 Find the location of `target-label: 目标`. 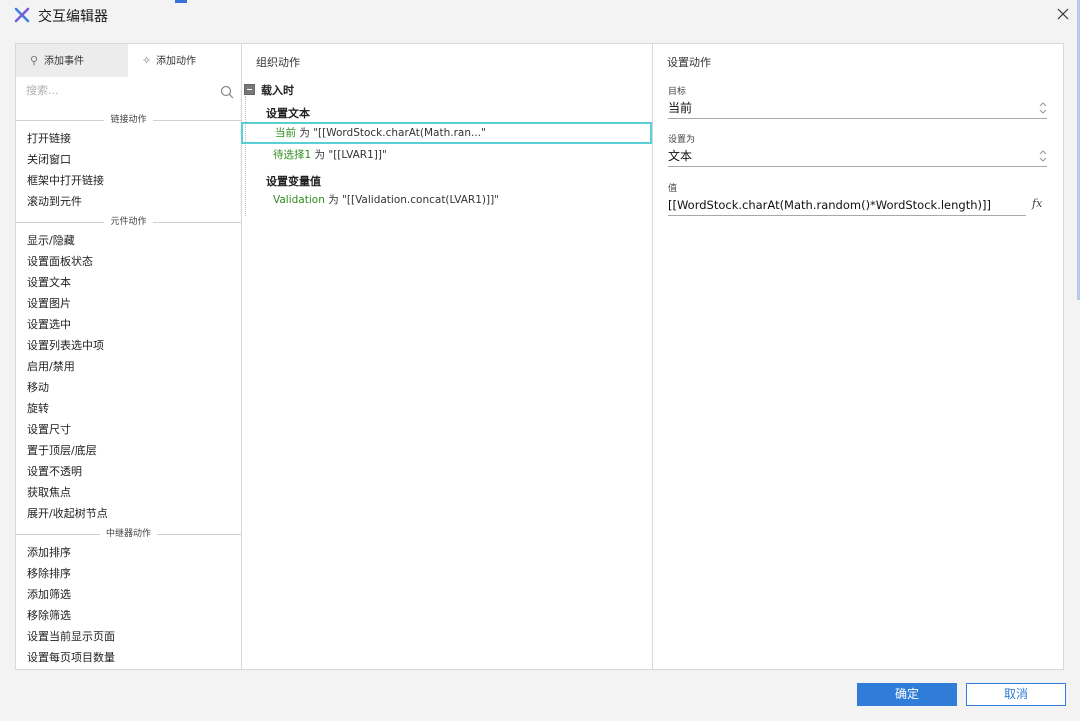

target-label: 目标 is located at coordinates (677, 92).